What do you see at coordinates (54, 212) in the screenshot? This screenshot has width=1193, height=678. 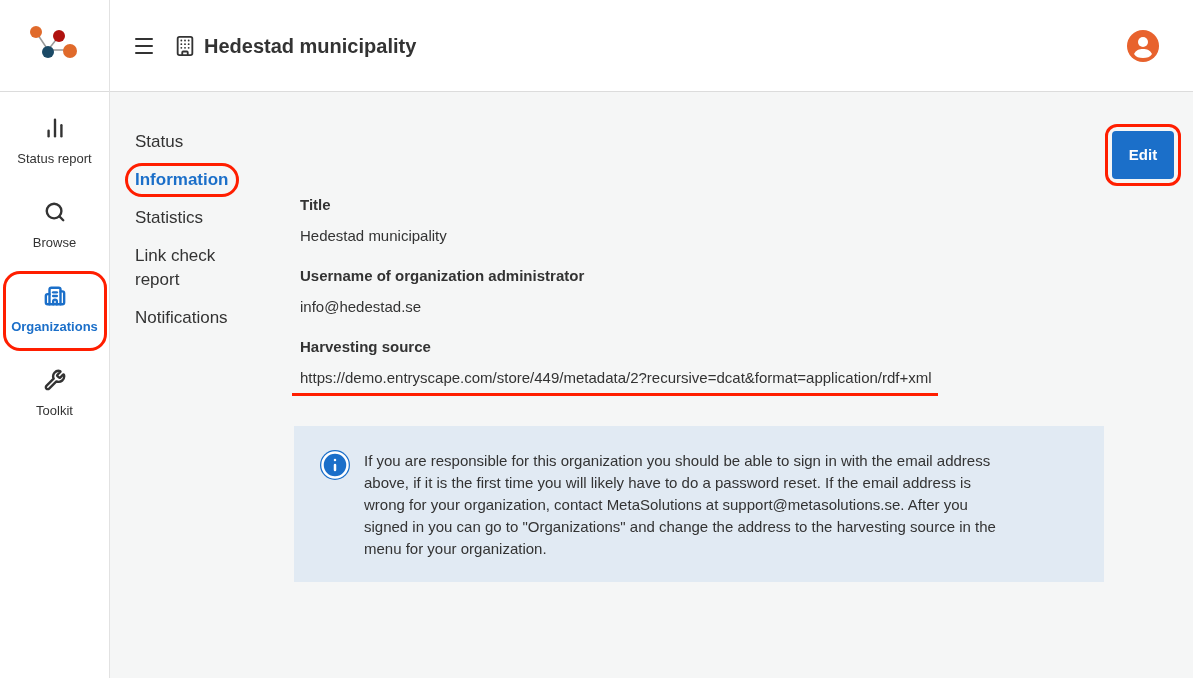 I see `search-icon` at bounding box center [54, 212].